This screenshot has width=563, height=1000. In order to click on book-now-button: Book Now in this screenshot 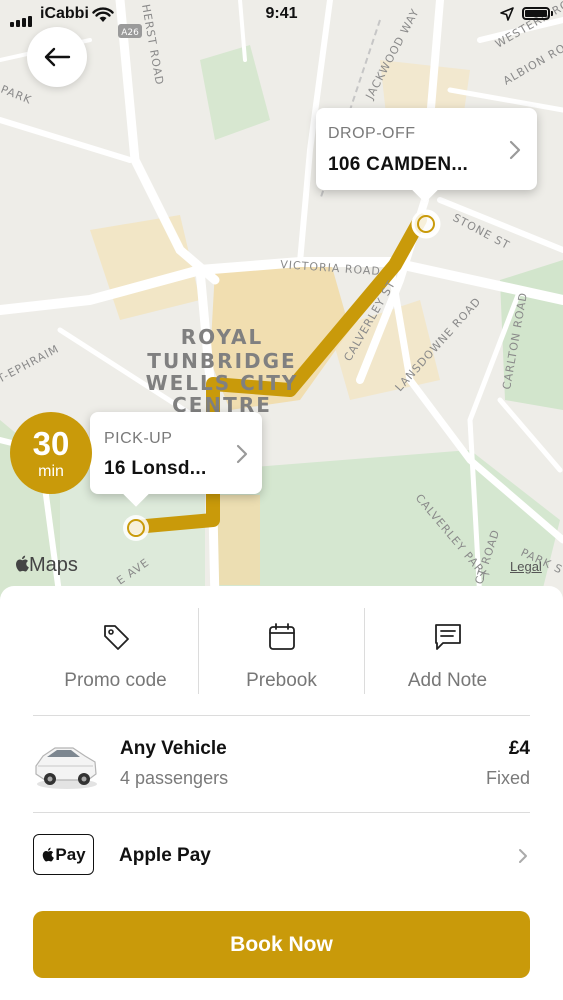, I will do `click(281, 944)`.